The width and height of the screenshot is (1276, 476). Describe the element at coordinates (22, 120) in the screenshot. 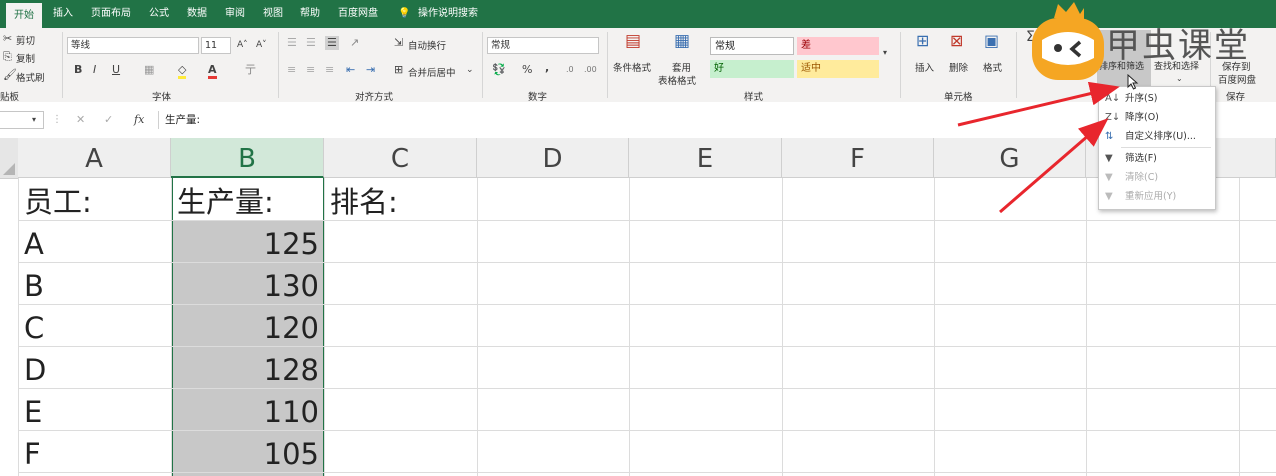

I see `name-box` at that location.